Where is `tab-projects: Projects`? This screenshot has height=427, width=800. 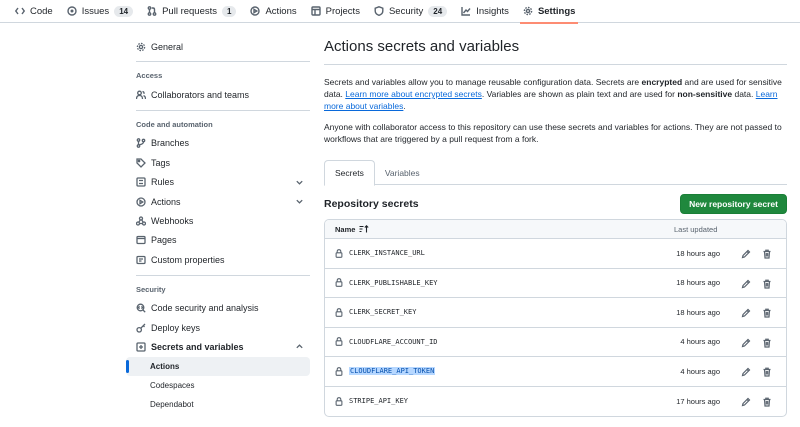 tab-projects: Projects is located at coordinates (335, 11).